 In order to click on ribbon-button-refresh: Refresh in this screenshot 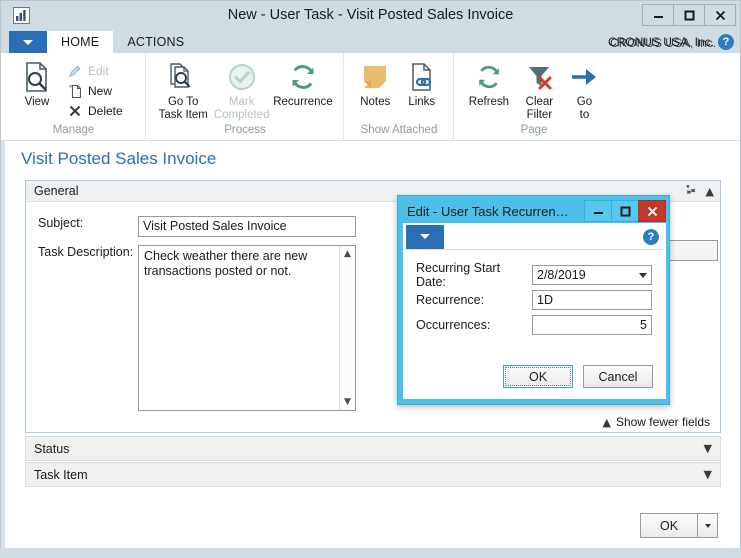, I will do `click(489, 83)`.